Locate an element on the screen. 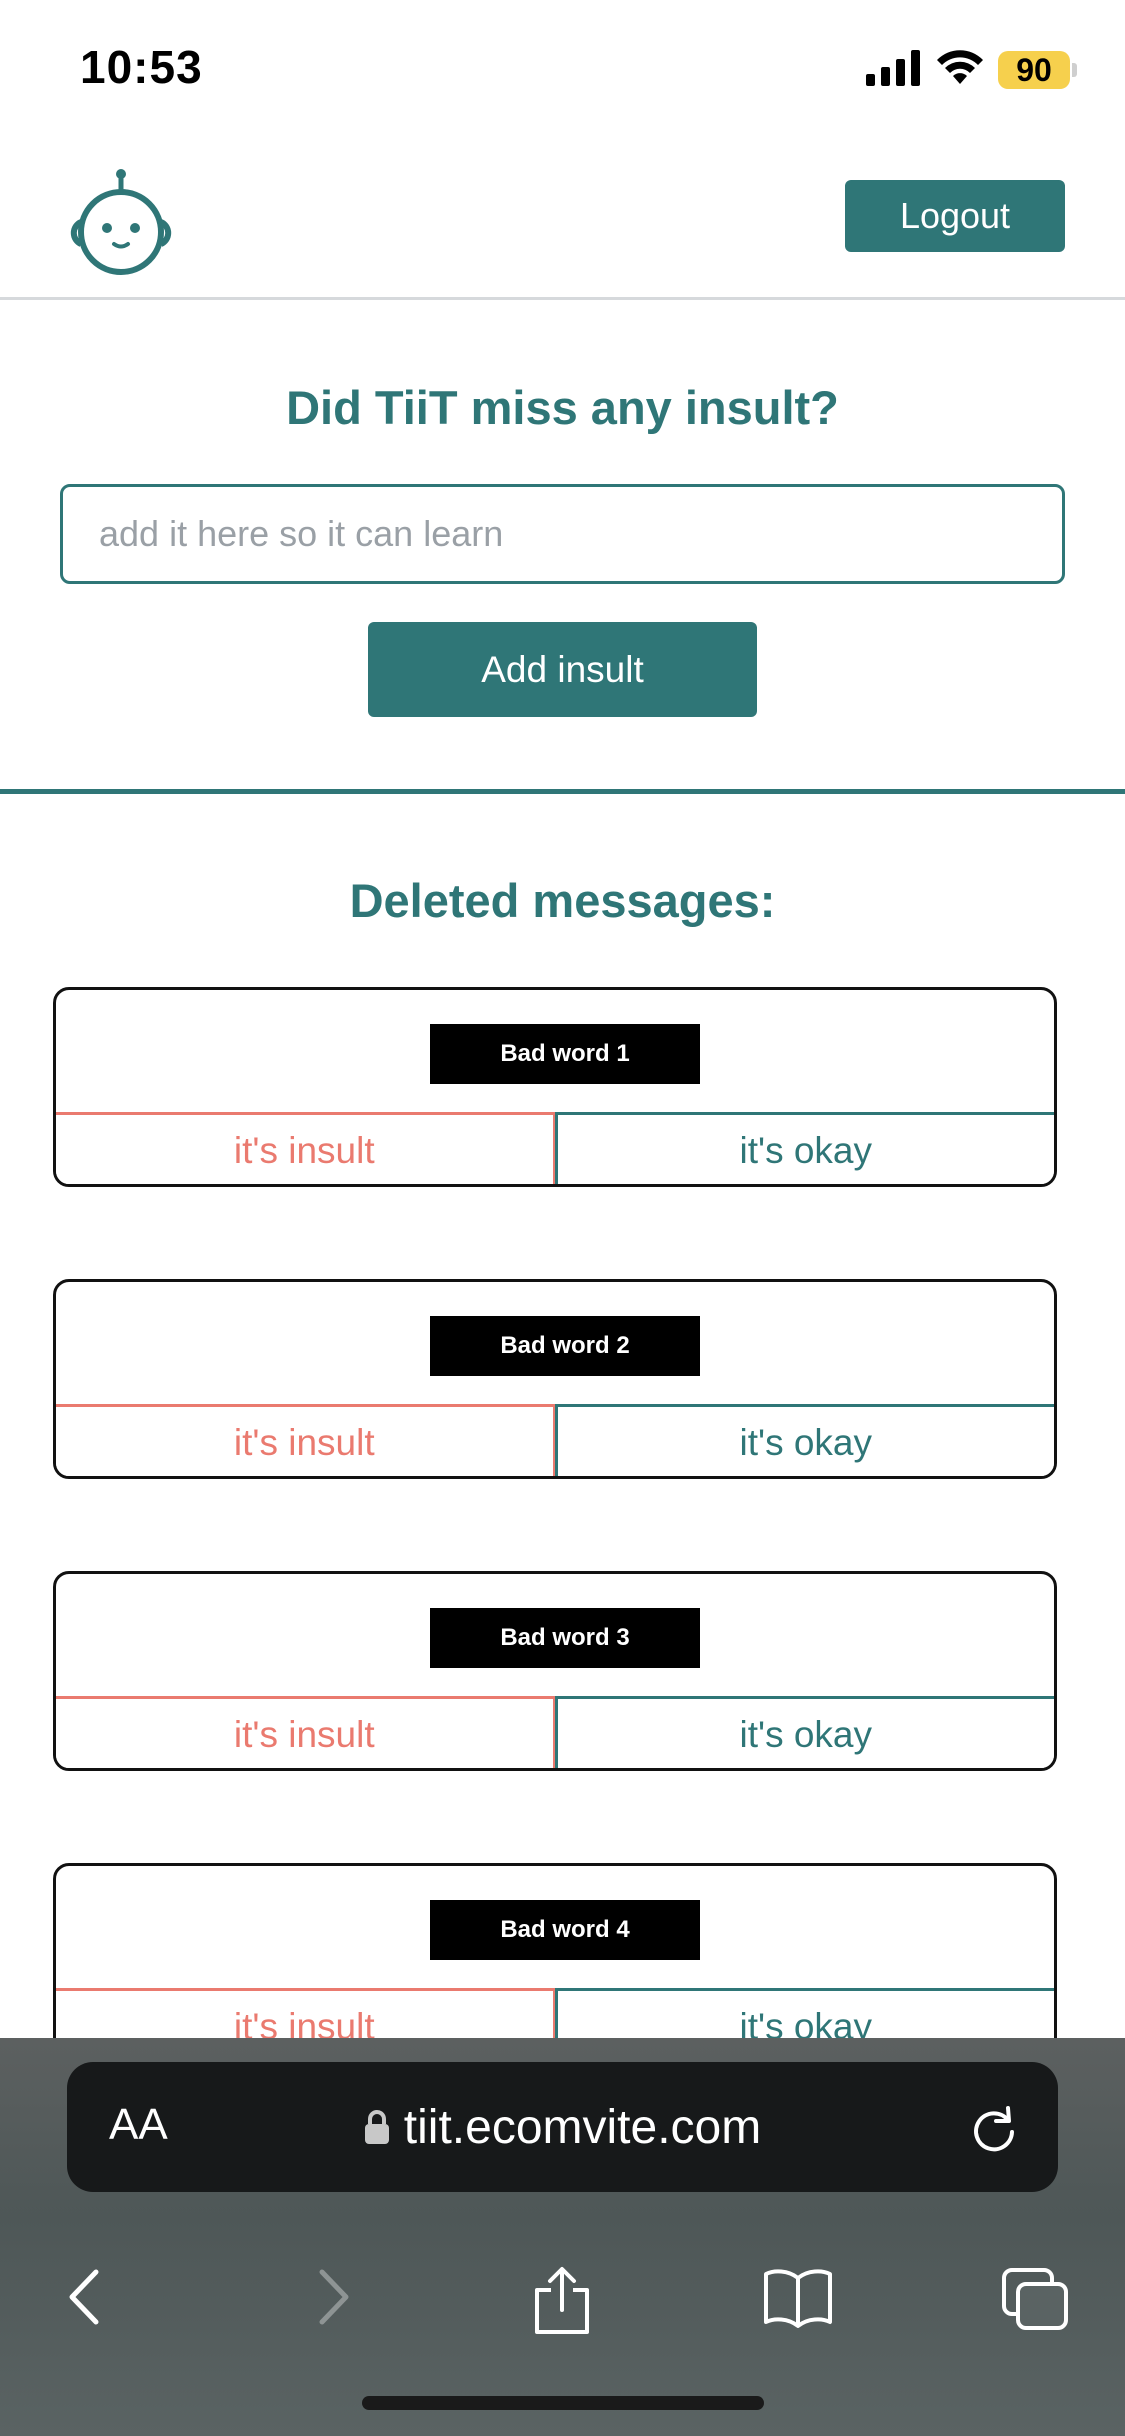 The height and width of the screenshot is (2436, 1125). reload-icon is located at coordinates (994, 2128).